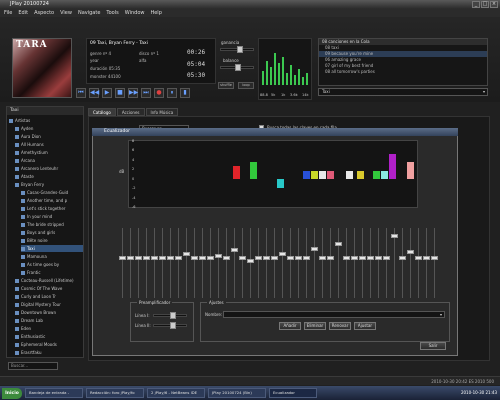  What do you see at coordinates (49, 304) in the screenshot?
I see `tree-item: Digital Mystery Tour` at bounding box center [49, 304].